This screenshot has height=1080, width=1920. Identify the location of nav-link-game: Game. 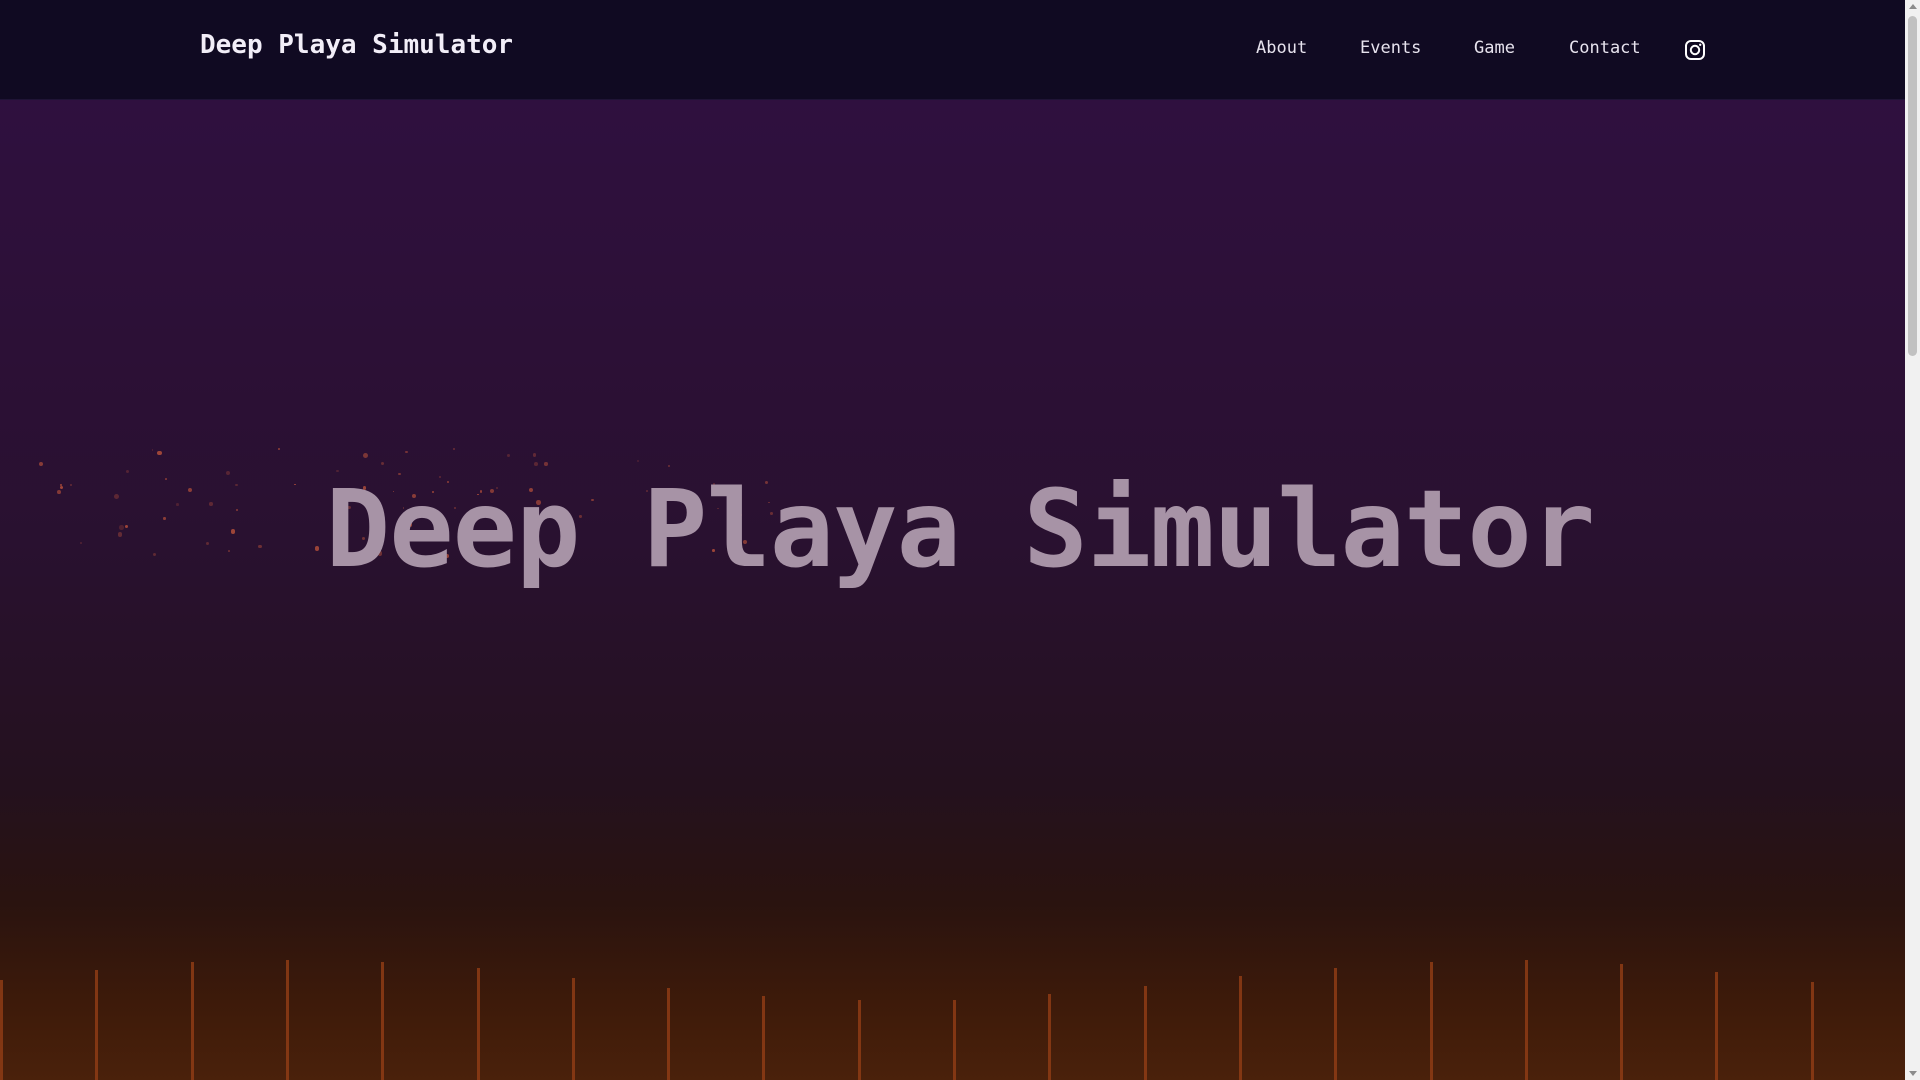
(1494, 48).